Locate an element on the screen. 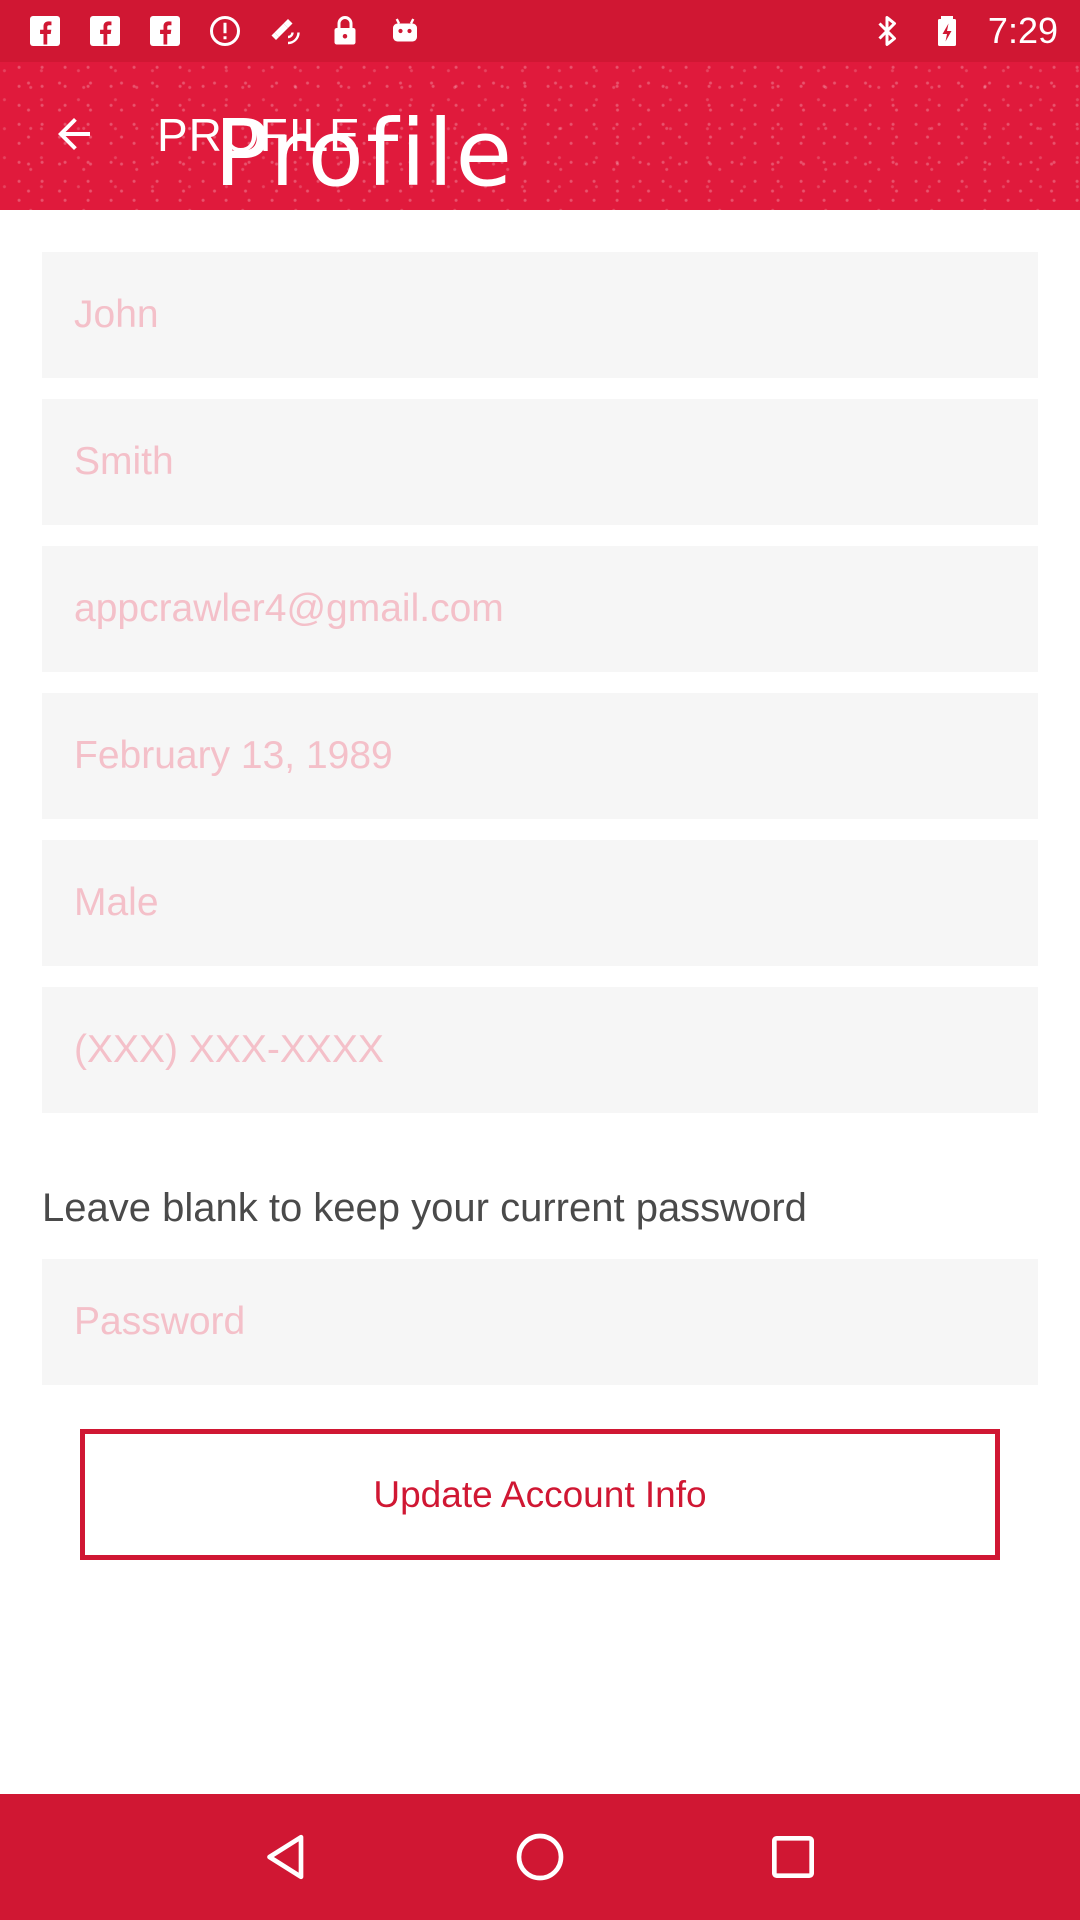  status-system: 7:29 is located at coordinates (963, 31).